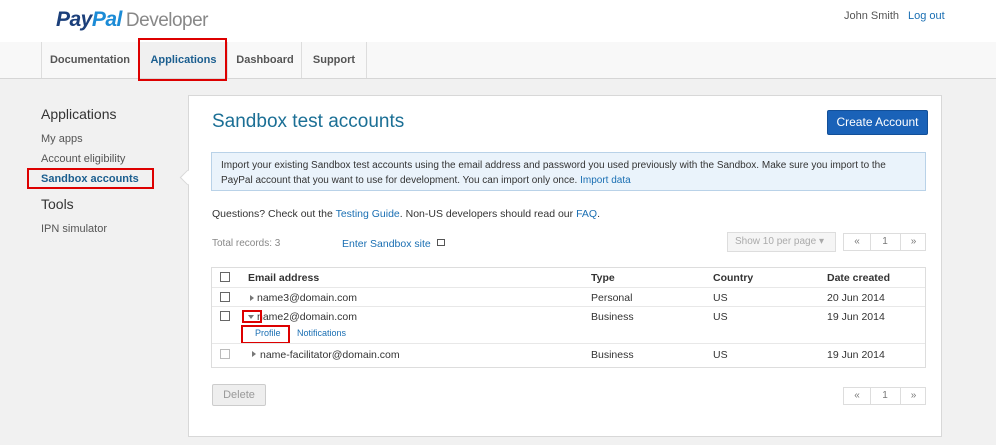 Image resolution: width=996 pixels, height=445 pixels. I want to click on delete-button: Delete, so click(239, 395).